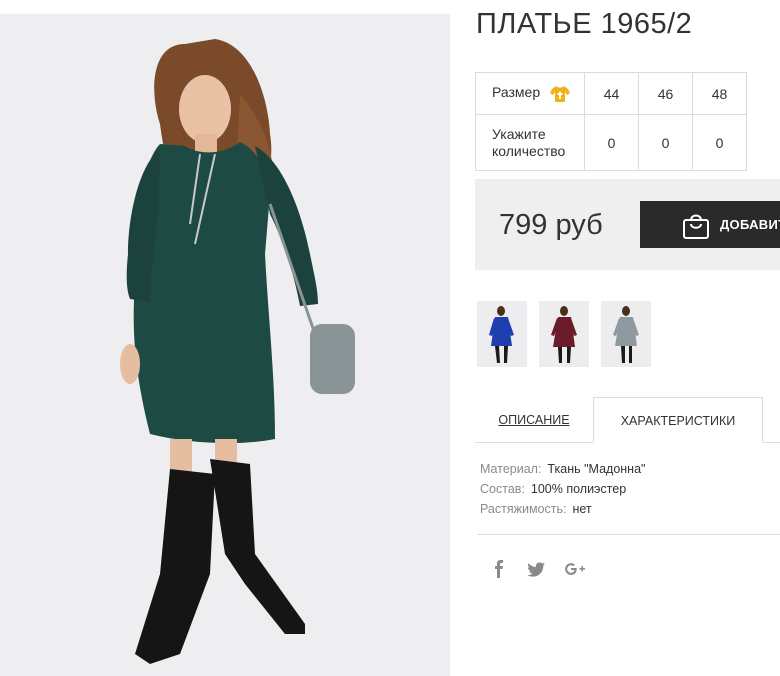  Describe the element at coordinates (678, 420) in the screenshot. I see `tab-characteristics: ХАРАКТЕРИСТИКИ` at that location.